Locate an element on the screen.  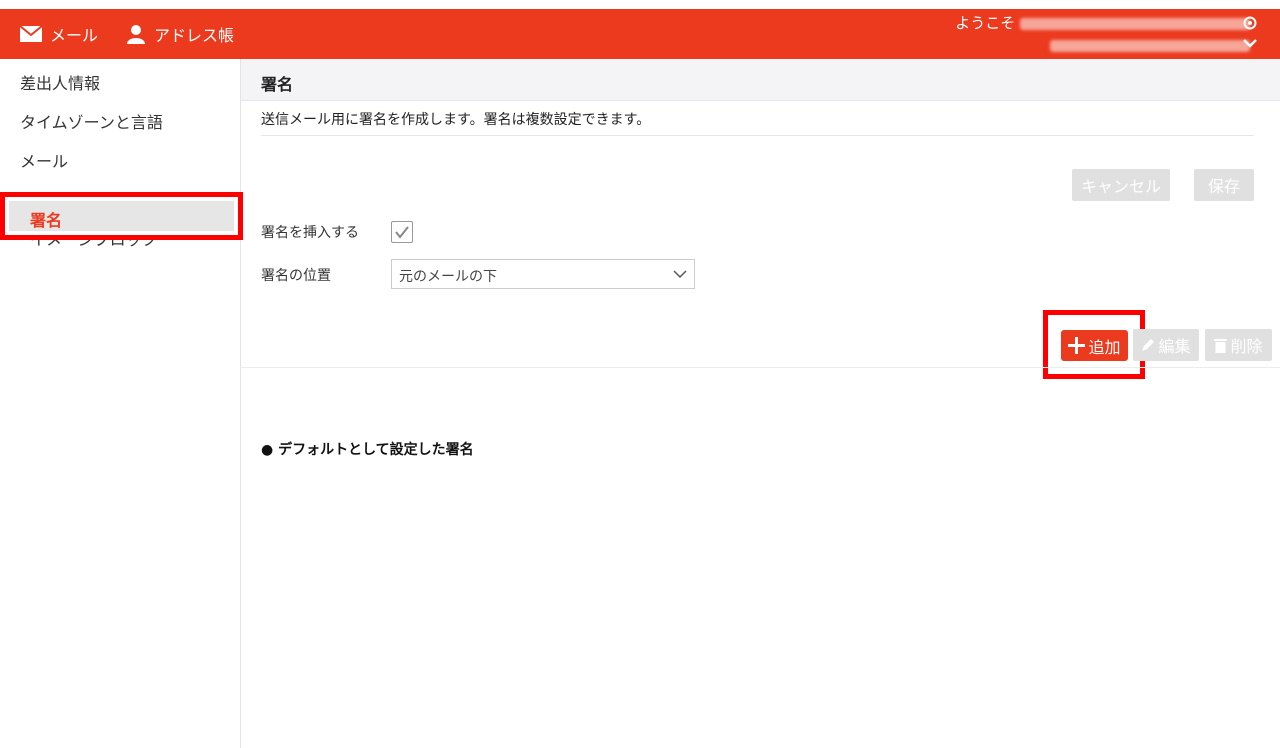
app-header: メール アドレス帳 ようこそ is located at coordinates (640, 34).